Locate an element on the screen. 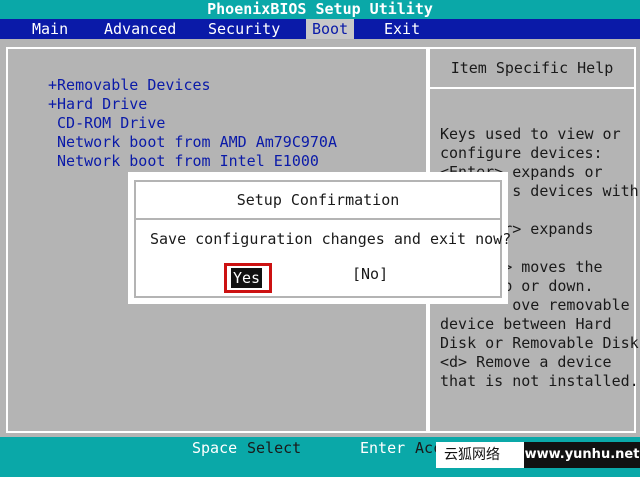 The width and height of the screenshot is (640, 477). watermark: 云狐网络 www.yunhu.net is located at coordinates (538, 455).